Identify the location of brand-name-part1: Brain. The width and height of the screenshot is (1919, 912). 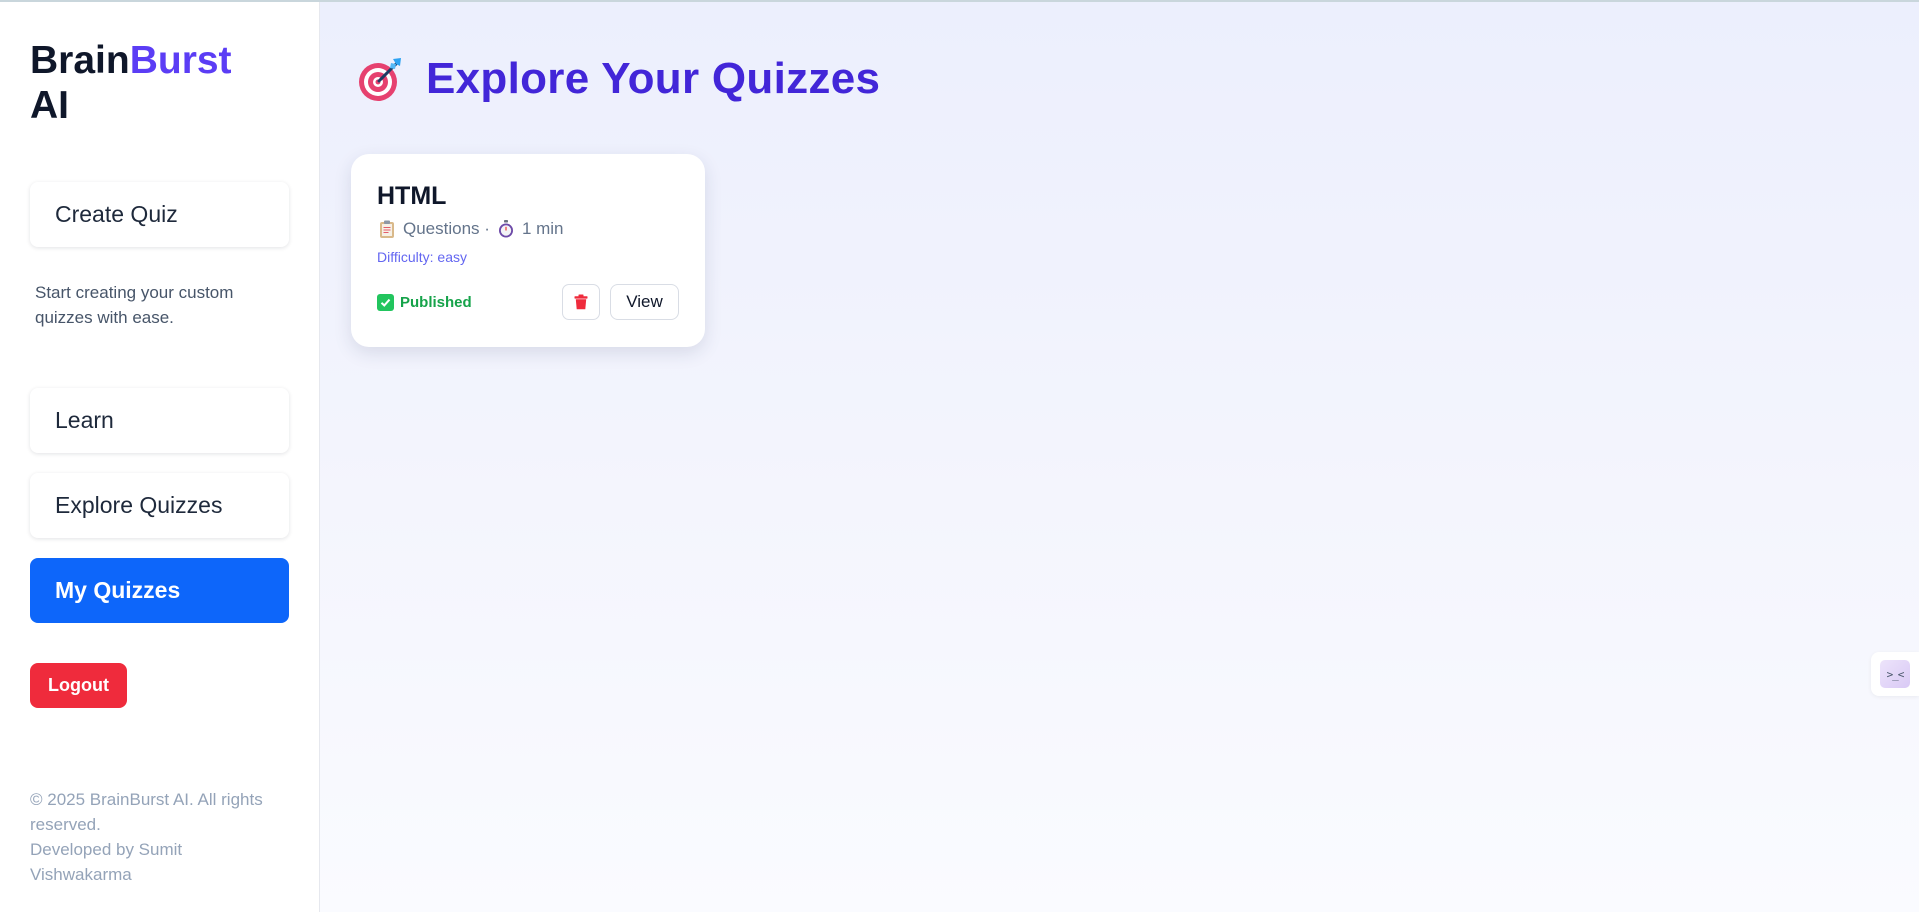
(80, 60).